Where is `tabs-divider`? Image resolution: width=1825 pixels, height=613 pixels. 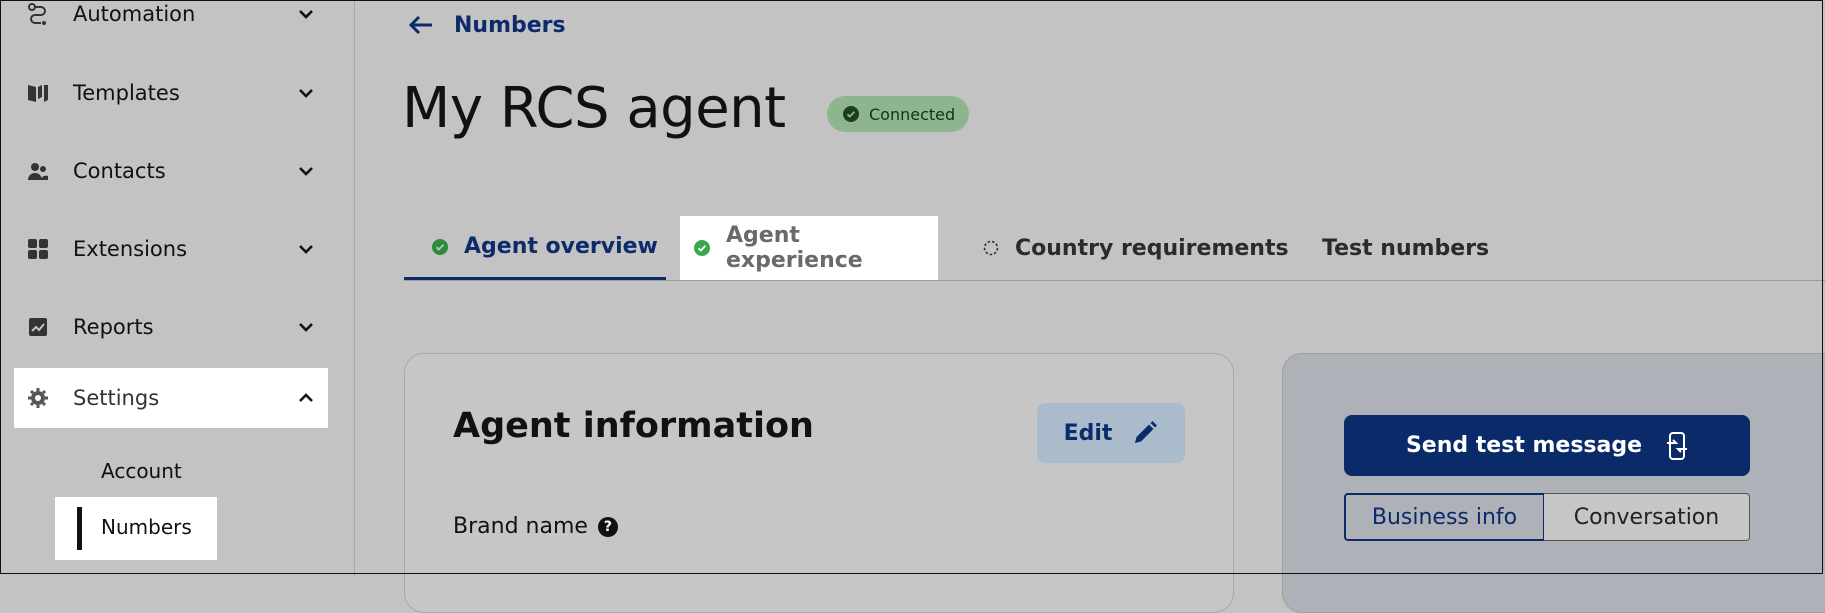
tabs-divider is located at coordinates (1114, 280).